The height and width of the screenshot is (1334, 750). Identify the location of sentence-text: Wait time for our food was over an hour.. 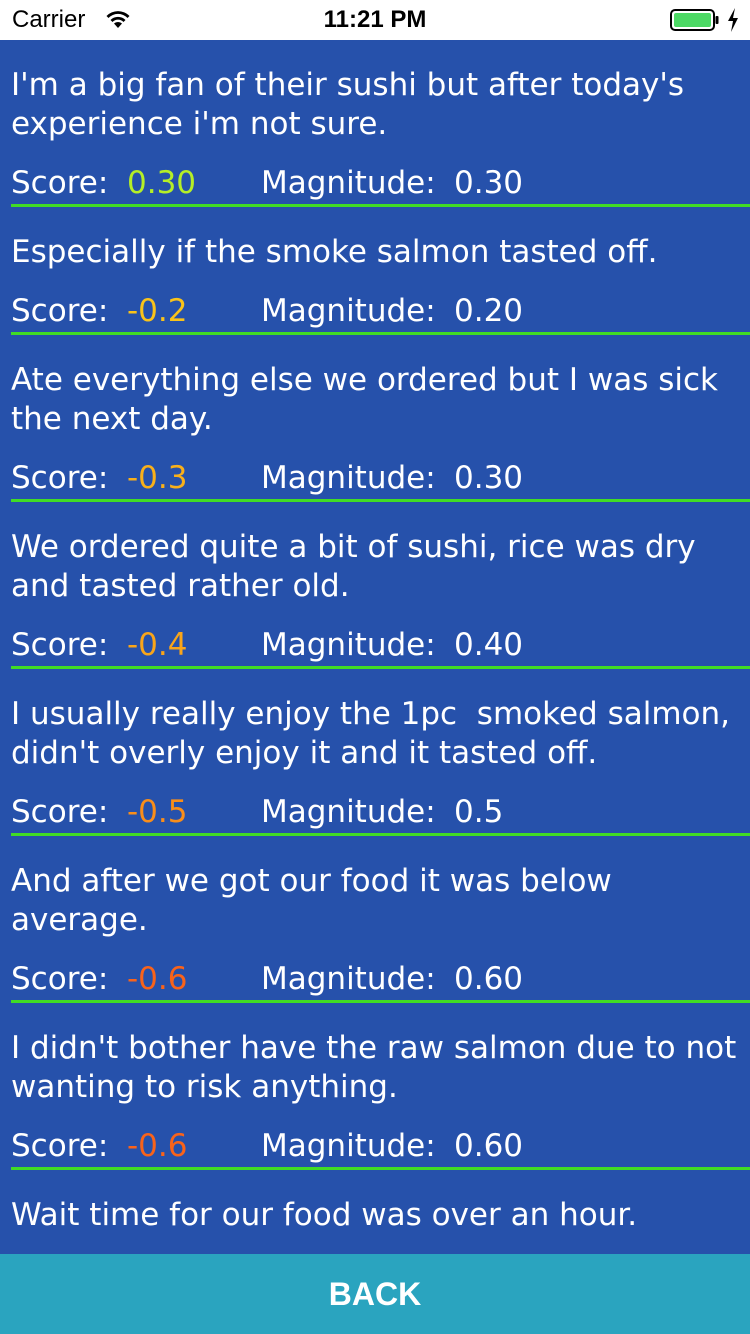
(324, 1215).